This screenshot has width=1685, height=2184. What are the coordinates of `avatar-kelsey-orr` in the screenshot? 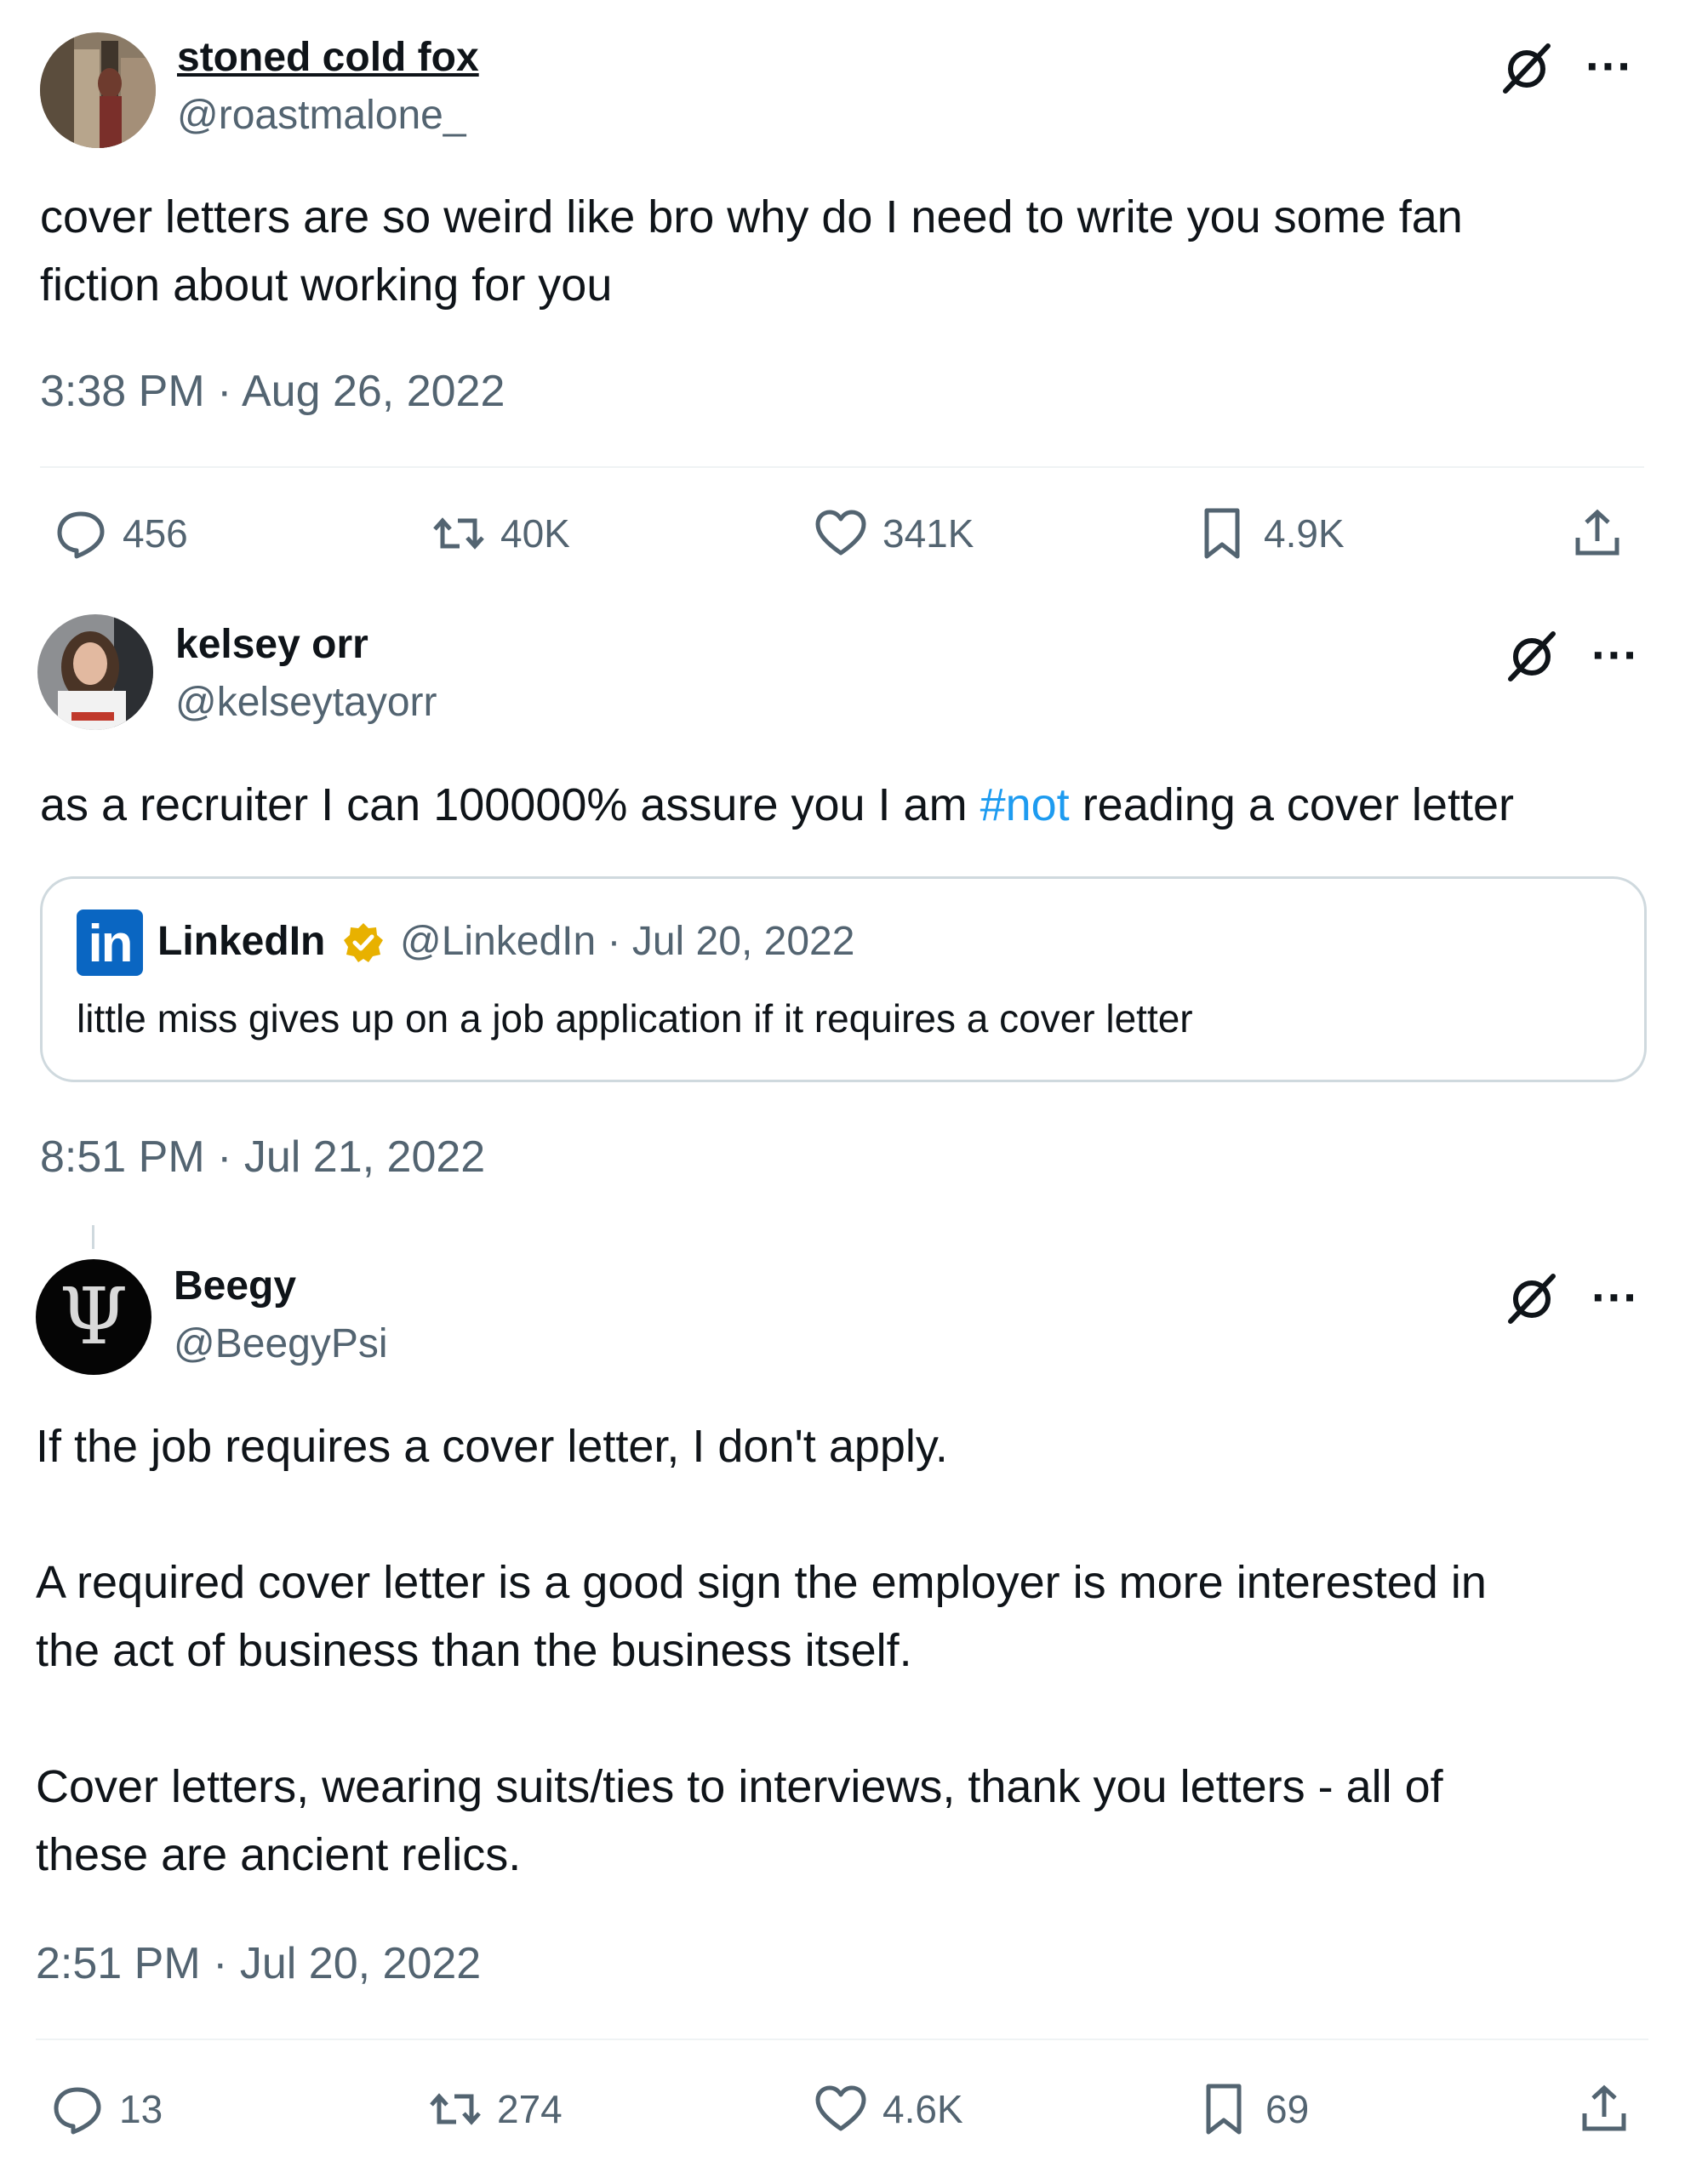 It's located at (95, 672).